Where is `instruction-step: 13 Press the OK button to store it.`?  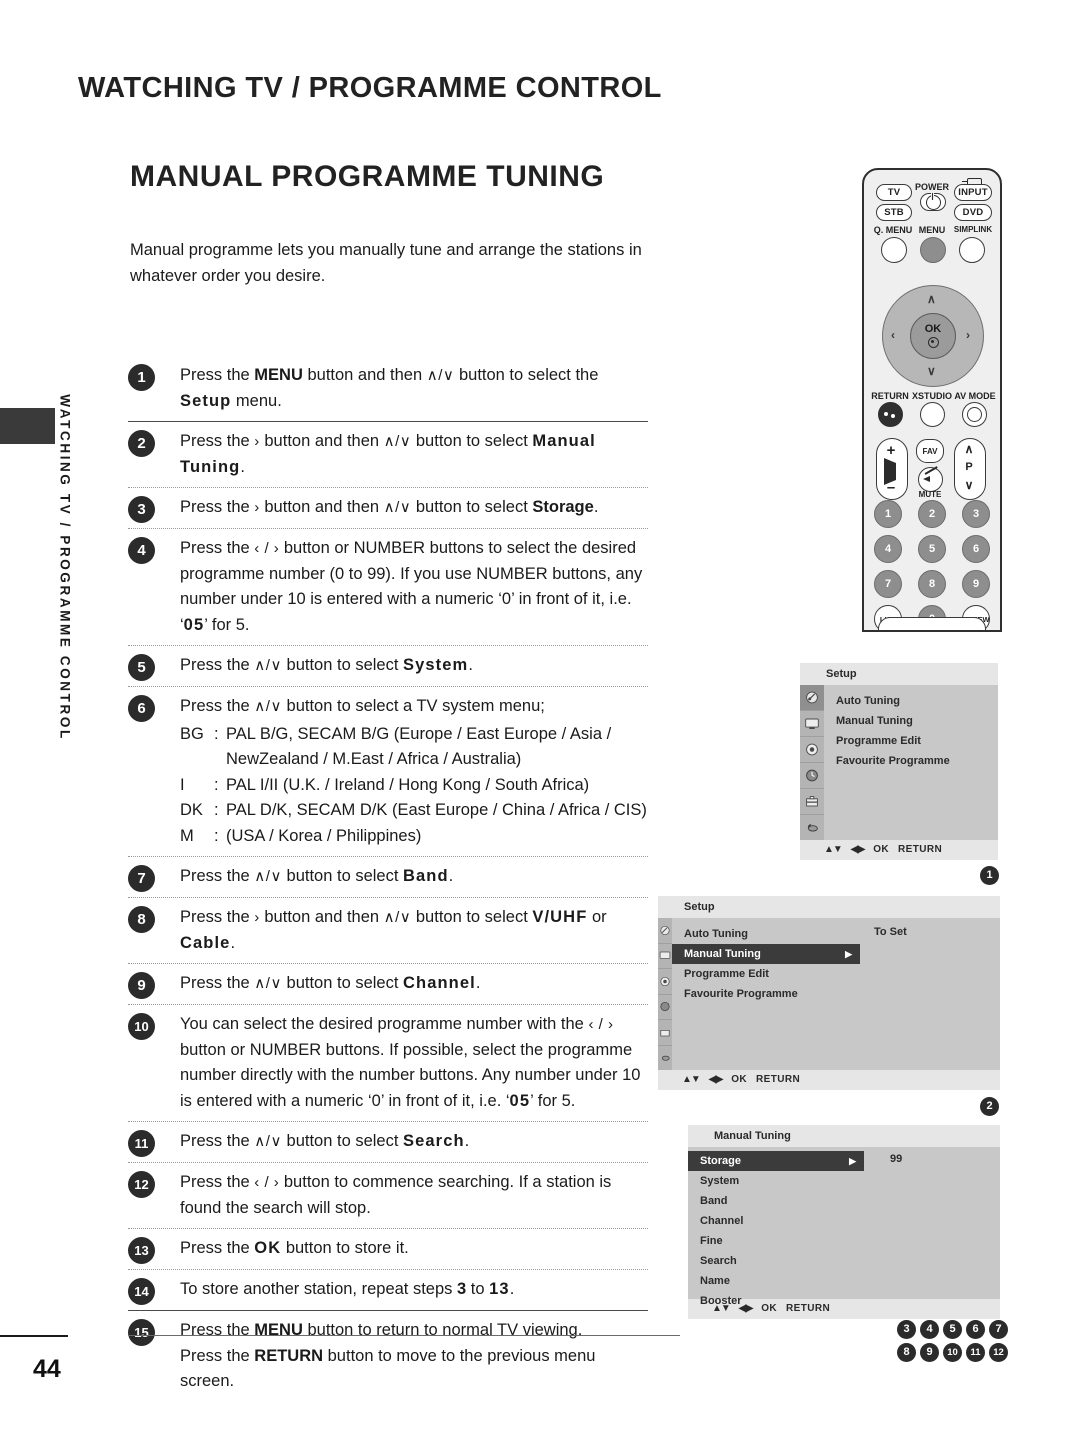
instruction-step: 13 Press the OK button to store it. is located at coordinates (388, 1249).